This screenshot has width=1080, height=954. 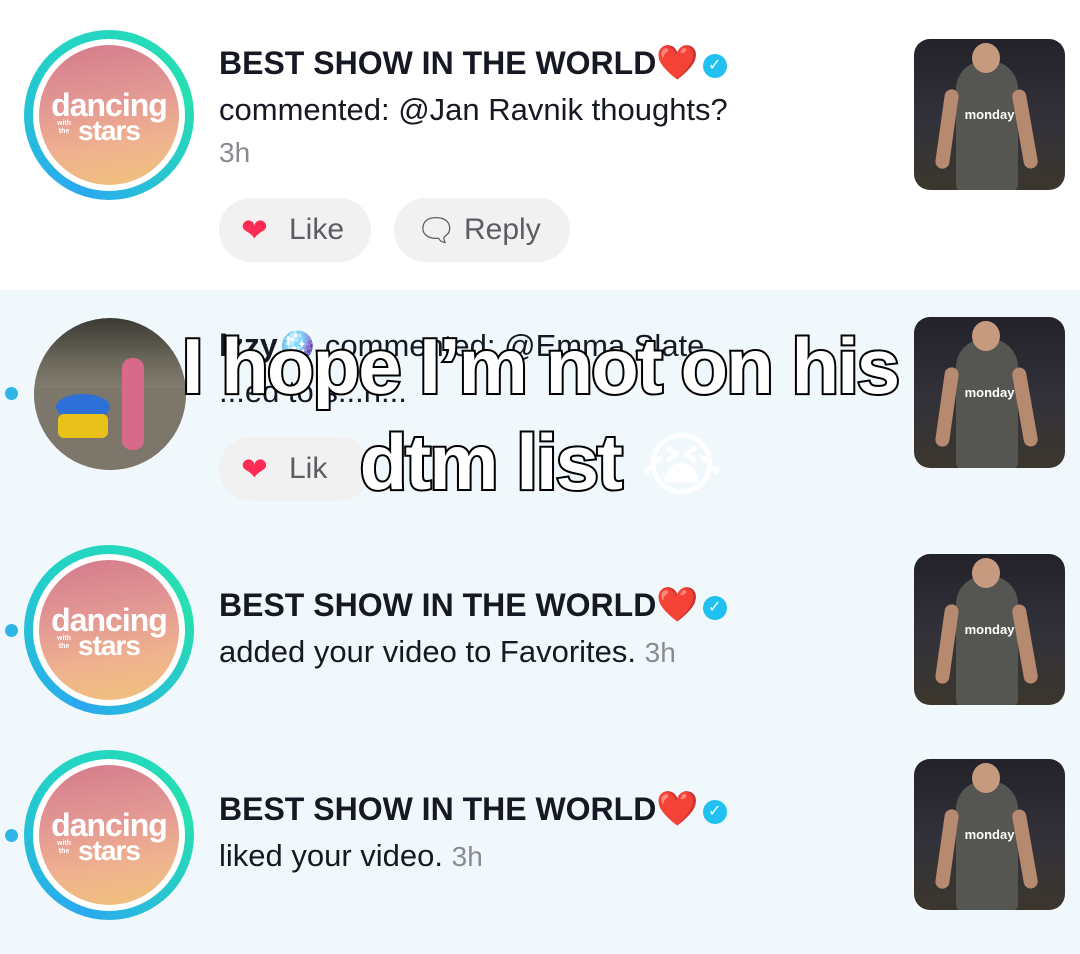 What do you see at coordinates (428, 651) in the screenshot?
I see `notification-action: added your video to Favorites.` at bounding box center [428, 651].